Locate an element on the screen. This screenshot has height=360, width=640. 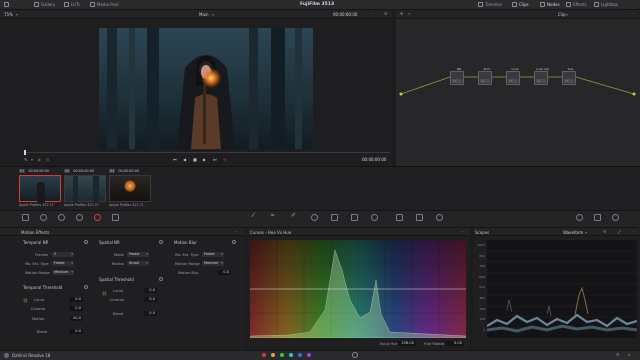
pen-dropdown-icon: ▾ is located at coordinates (32, 159).